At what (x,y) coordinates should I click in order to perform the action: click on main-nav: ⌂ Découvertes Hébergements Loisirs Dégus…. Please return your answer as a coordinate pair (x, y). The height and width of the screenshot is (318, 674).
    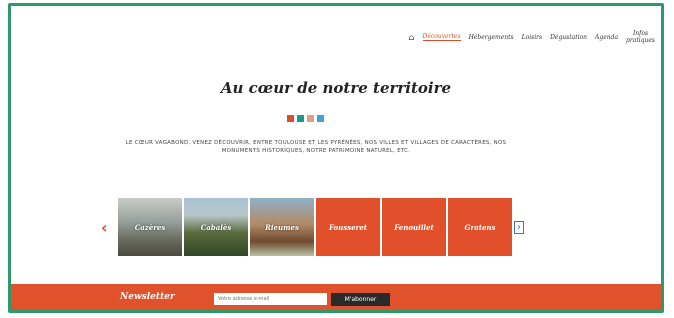
    Looking at the image, I should click on (531, 37).